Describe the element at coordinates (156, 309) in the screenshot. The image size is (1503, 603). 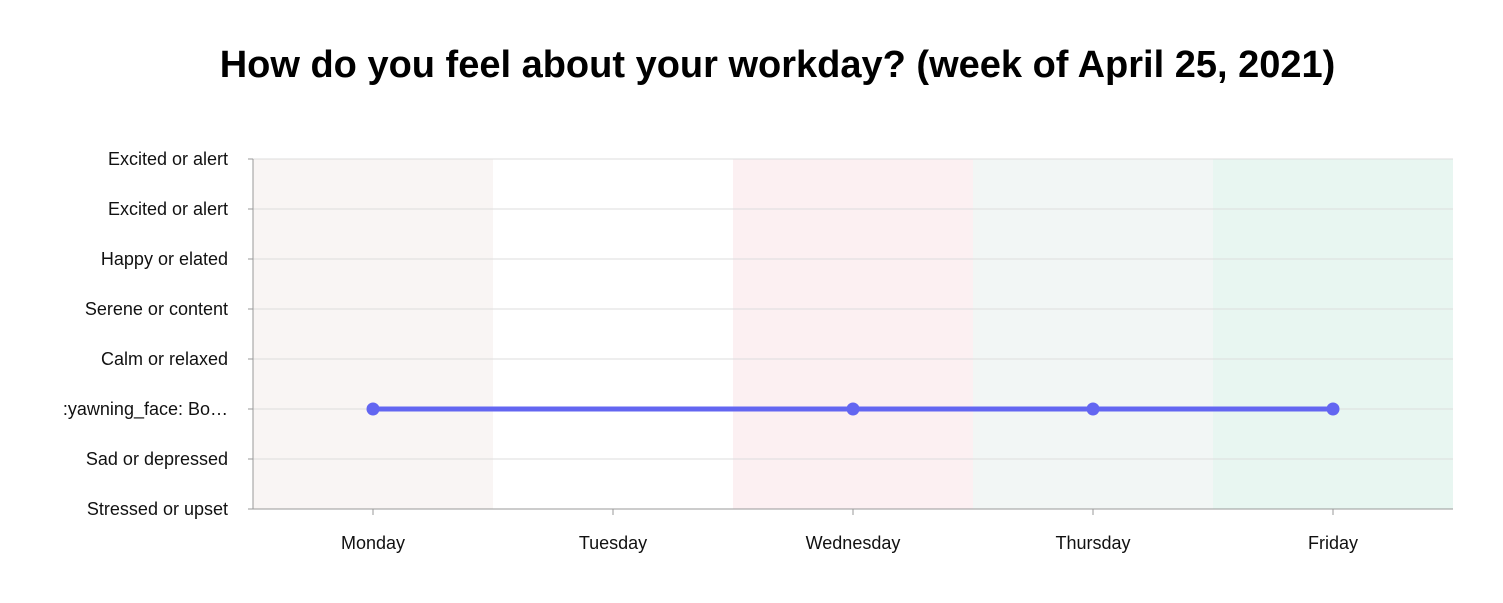
I see `y-tick-label: Serene or content` at that location.